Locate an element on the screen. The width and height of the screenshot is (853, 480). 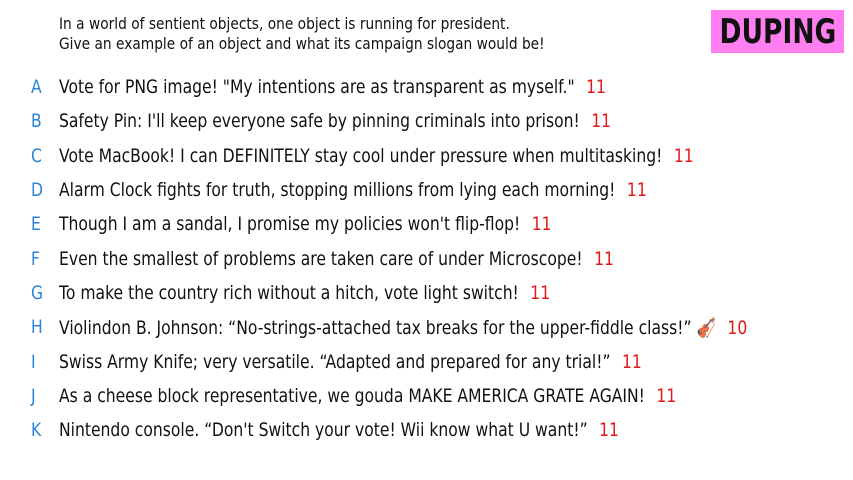
answer-letter: J is located at coordinates (33, 395).